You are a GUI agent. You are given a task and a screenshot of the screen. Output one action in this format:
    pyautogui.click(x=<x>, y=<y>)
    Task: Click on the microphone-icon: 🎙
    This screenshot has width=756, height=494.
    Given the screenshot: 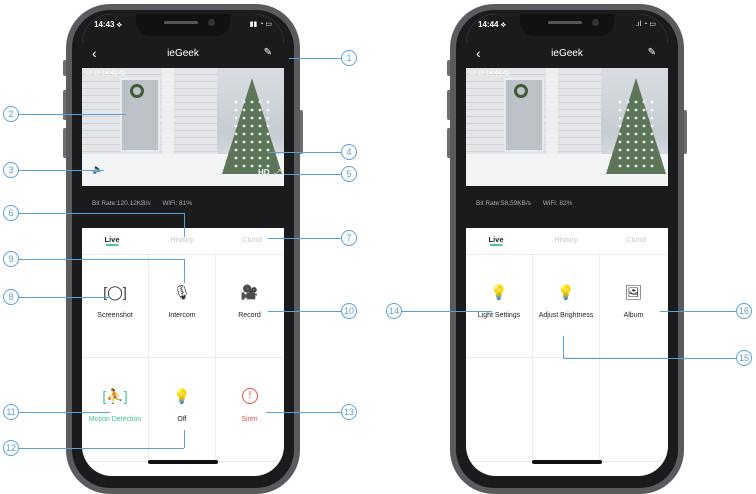 What is the action you would take?
    pyautogui.click(x=182, y=292)
    